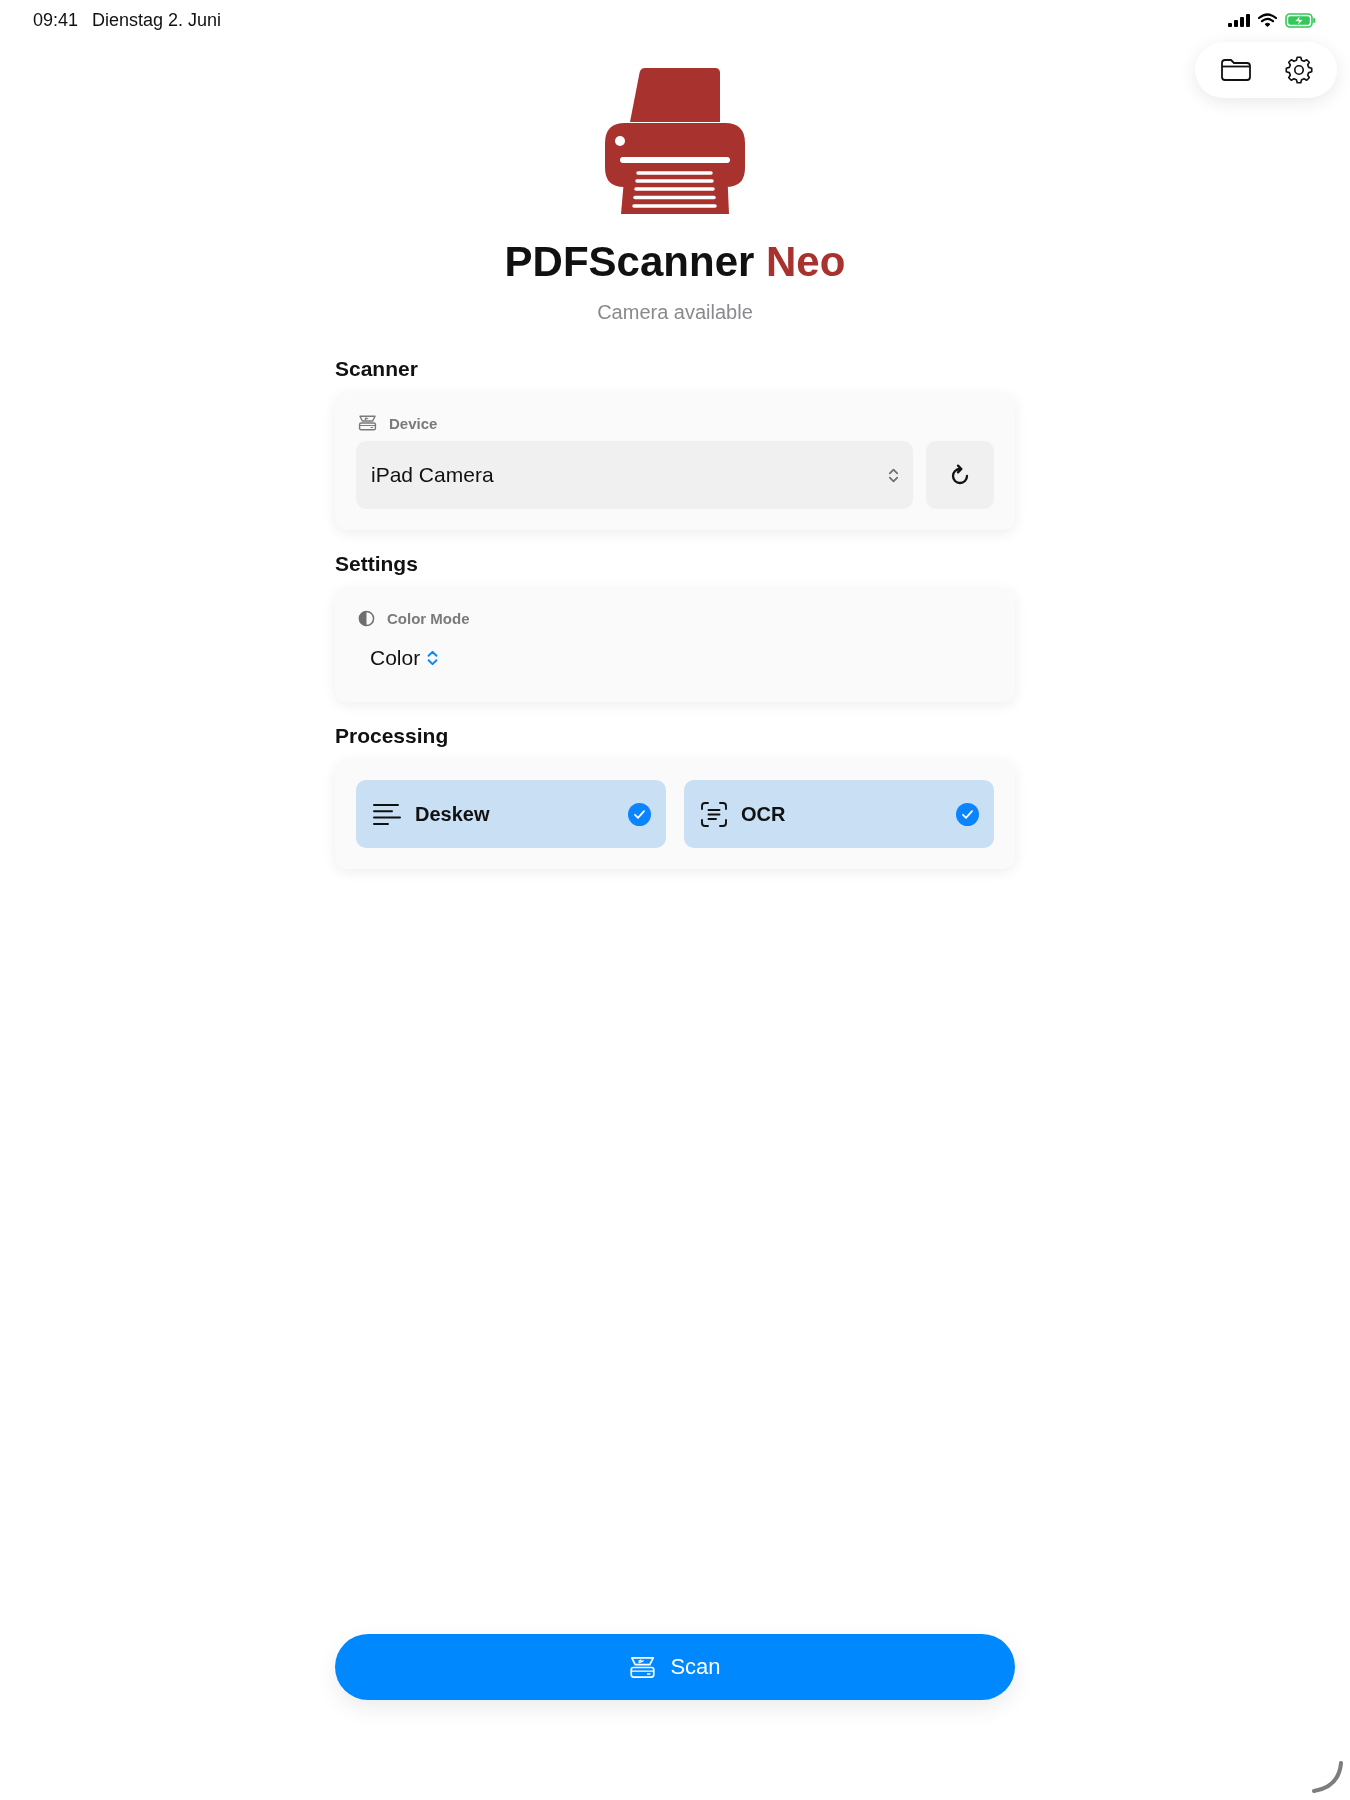  I want to click on option-toggle: OCR, so click(839, 814).